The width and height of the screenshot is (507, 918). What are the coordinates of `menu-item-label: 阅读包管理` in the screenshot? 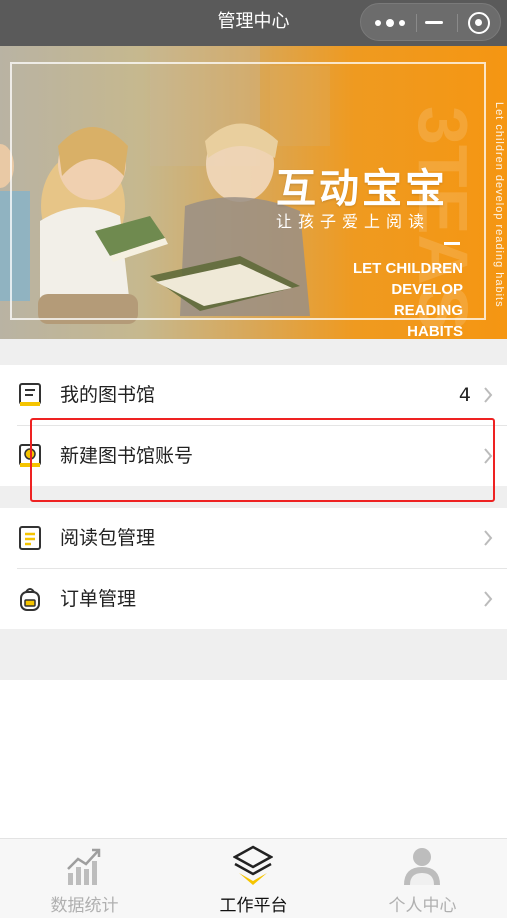 It's located at (108, 538).